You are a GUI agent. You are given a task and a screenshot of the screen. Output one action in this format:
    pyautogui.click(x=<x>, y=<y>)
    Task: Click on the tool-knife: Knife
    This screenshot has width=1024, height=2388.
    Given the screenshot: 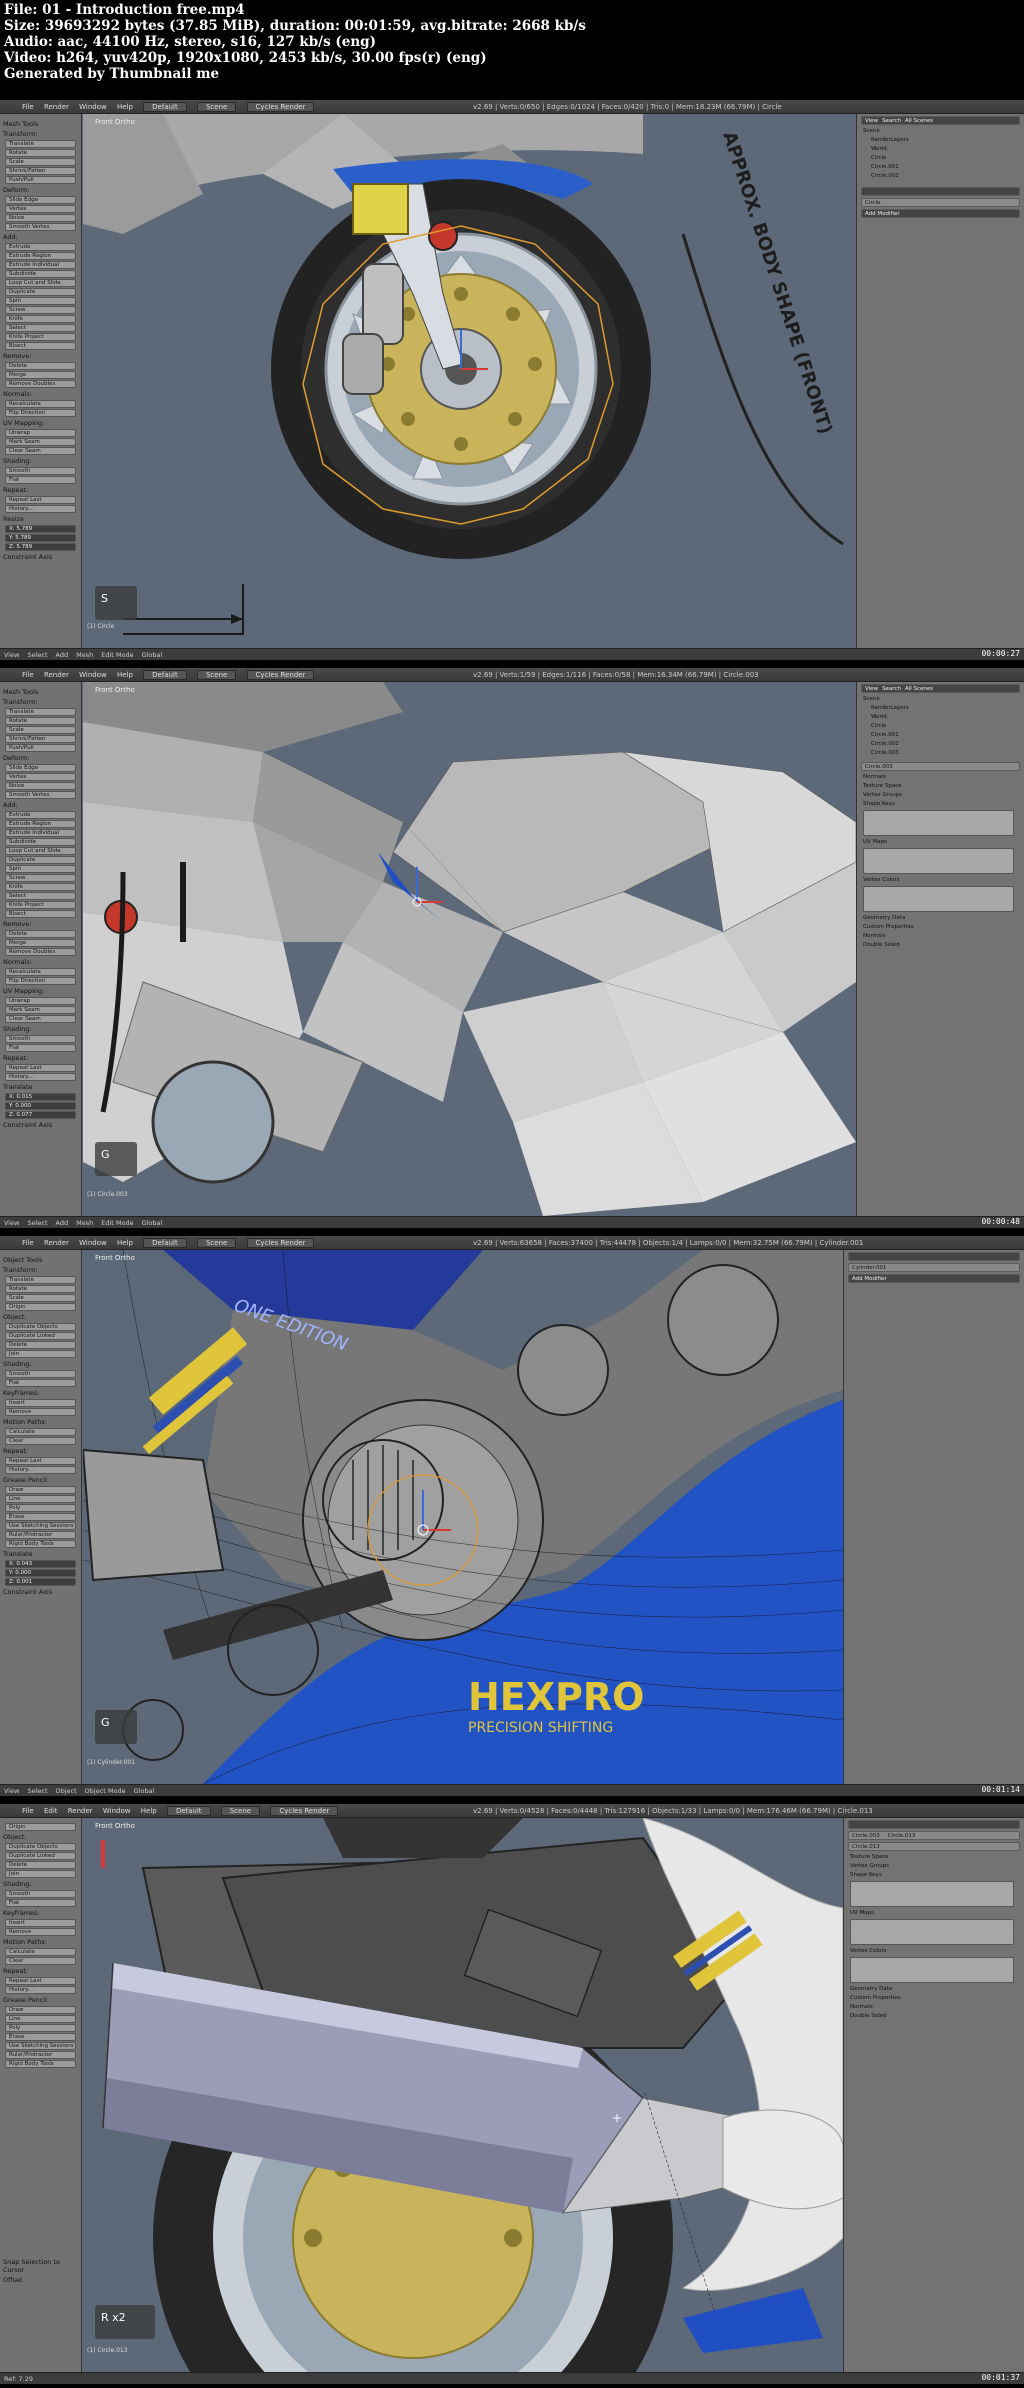 What is the action you would take?
    pyautogui.click(x=40, y=887)
    